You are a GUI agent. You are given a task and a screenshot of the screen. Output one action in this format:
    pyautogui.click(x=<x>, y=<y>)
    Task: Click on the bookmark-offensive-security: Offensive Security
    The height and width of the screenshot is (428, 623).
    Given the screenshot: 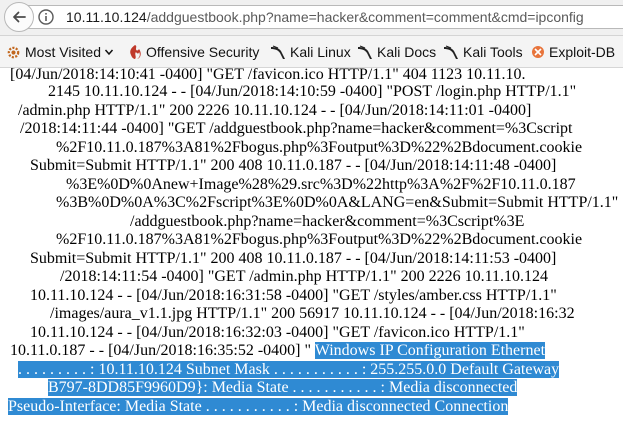 What is the action you would take?
    pyautogui.click(x=193, y=52)
    